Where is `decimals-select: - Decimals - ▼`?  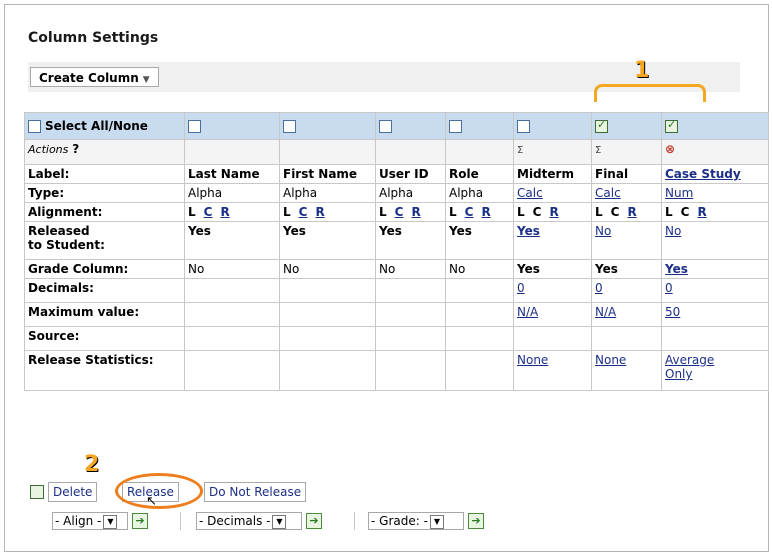 decimals-select: - Decimals - ▼ is located at coordinates (249, 521).